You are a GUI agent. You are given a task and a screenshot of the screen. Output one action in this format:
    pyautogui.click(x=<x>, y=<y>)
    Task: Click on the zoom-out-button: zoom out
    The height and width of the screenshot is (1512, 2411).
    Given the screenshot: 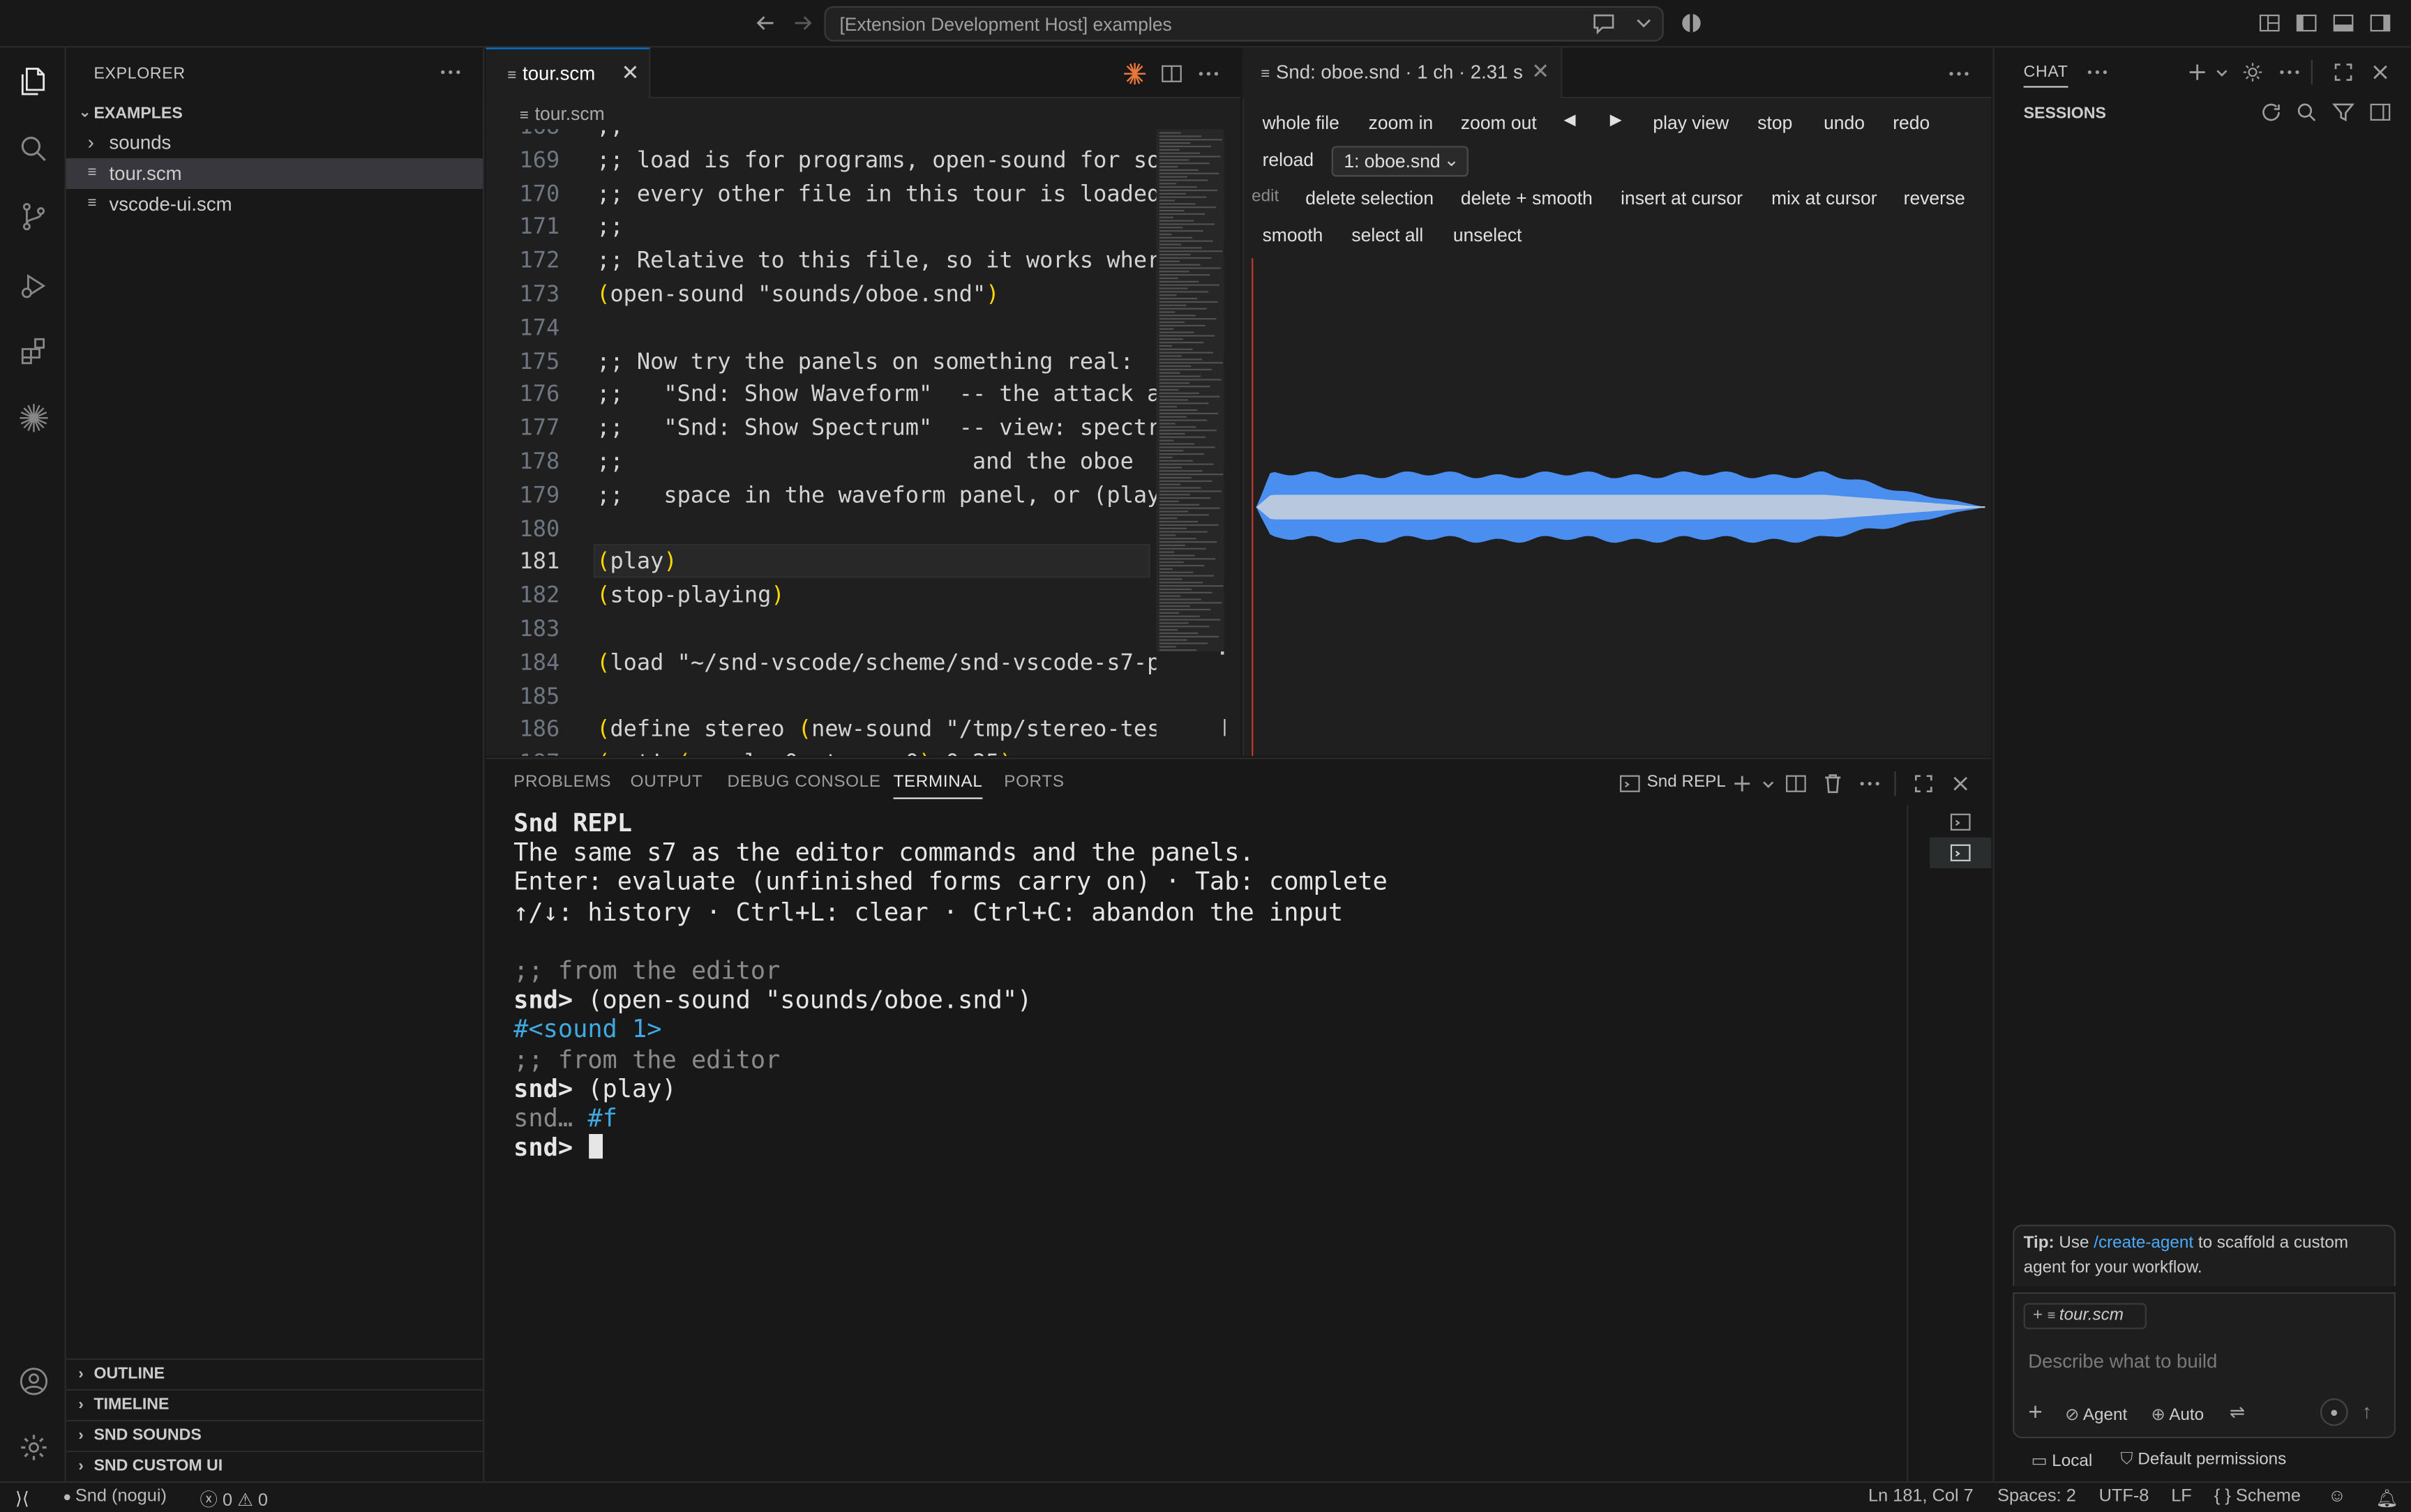 What is the action you would take?
    pyautogui.click(x=1499, y=123)
    